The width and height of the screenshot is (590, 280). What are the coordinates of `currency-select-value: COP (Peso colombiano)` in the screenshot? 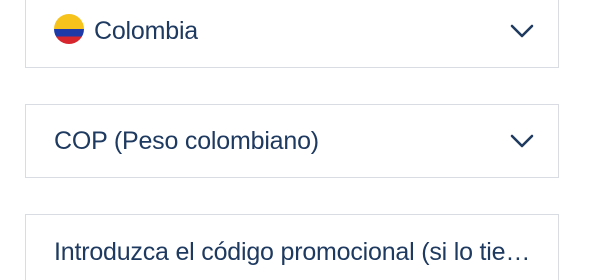 It's located at (186, 140).